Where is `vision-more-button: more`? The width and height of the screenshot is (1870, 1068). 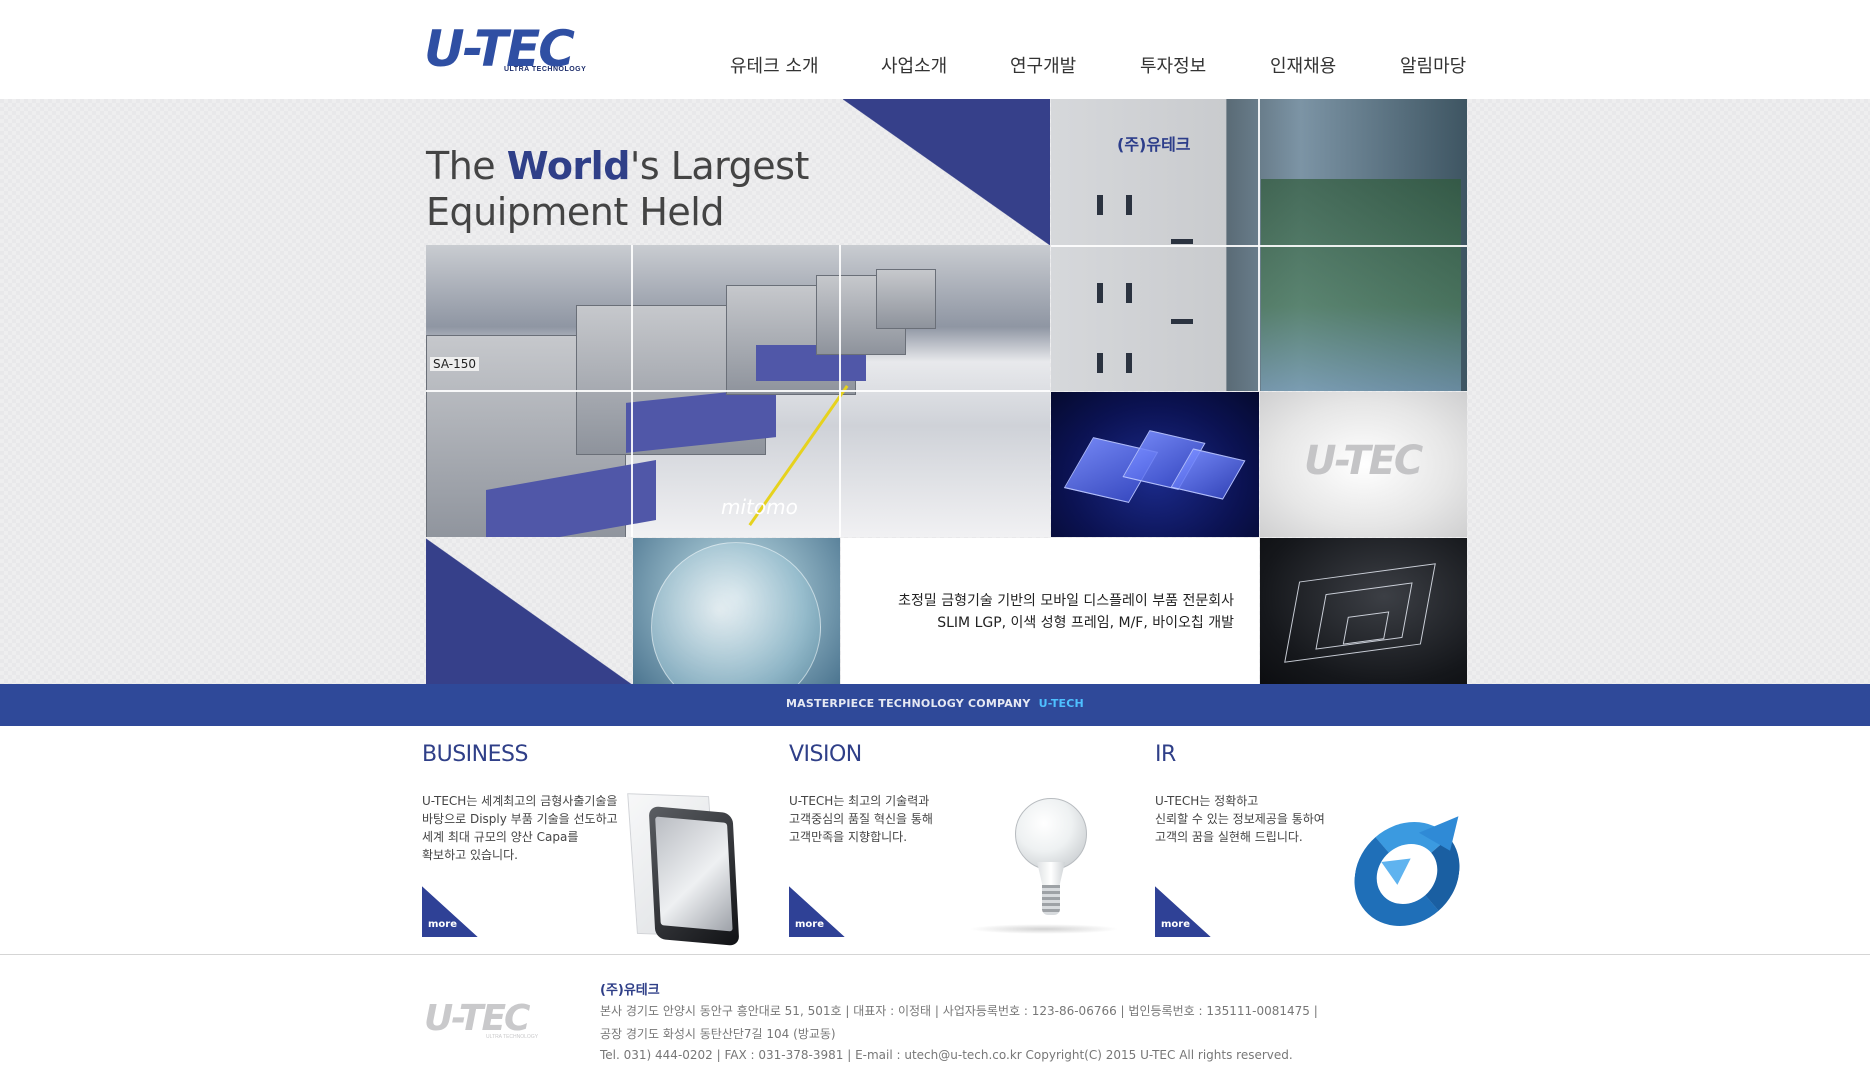 vision-more-button: more is located at coordinates (817, 911).